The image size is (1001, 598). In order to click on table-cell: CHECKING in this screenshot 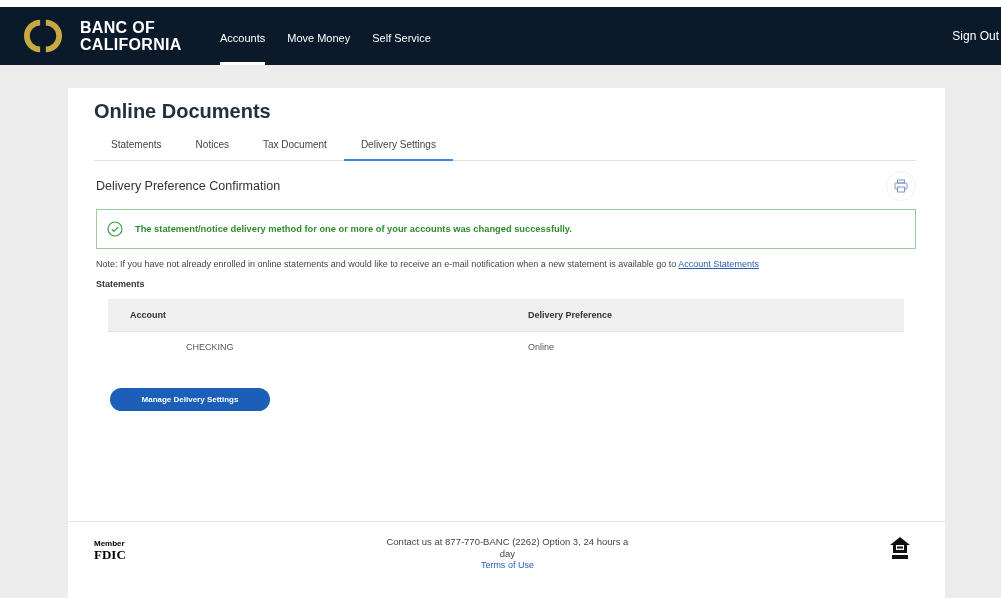, I will do `click(307, 346)`.